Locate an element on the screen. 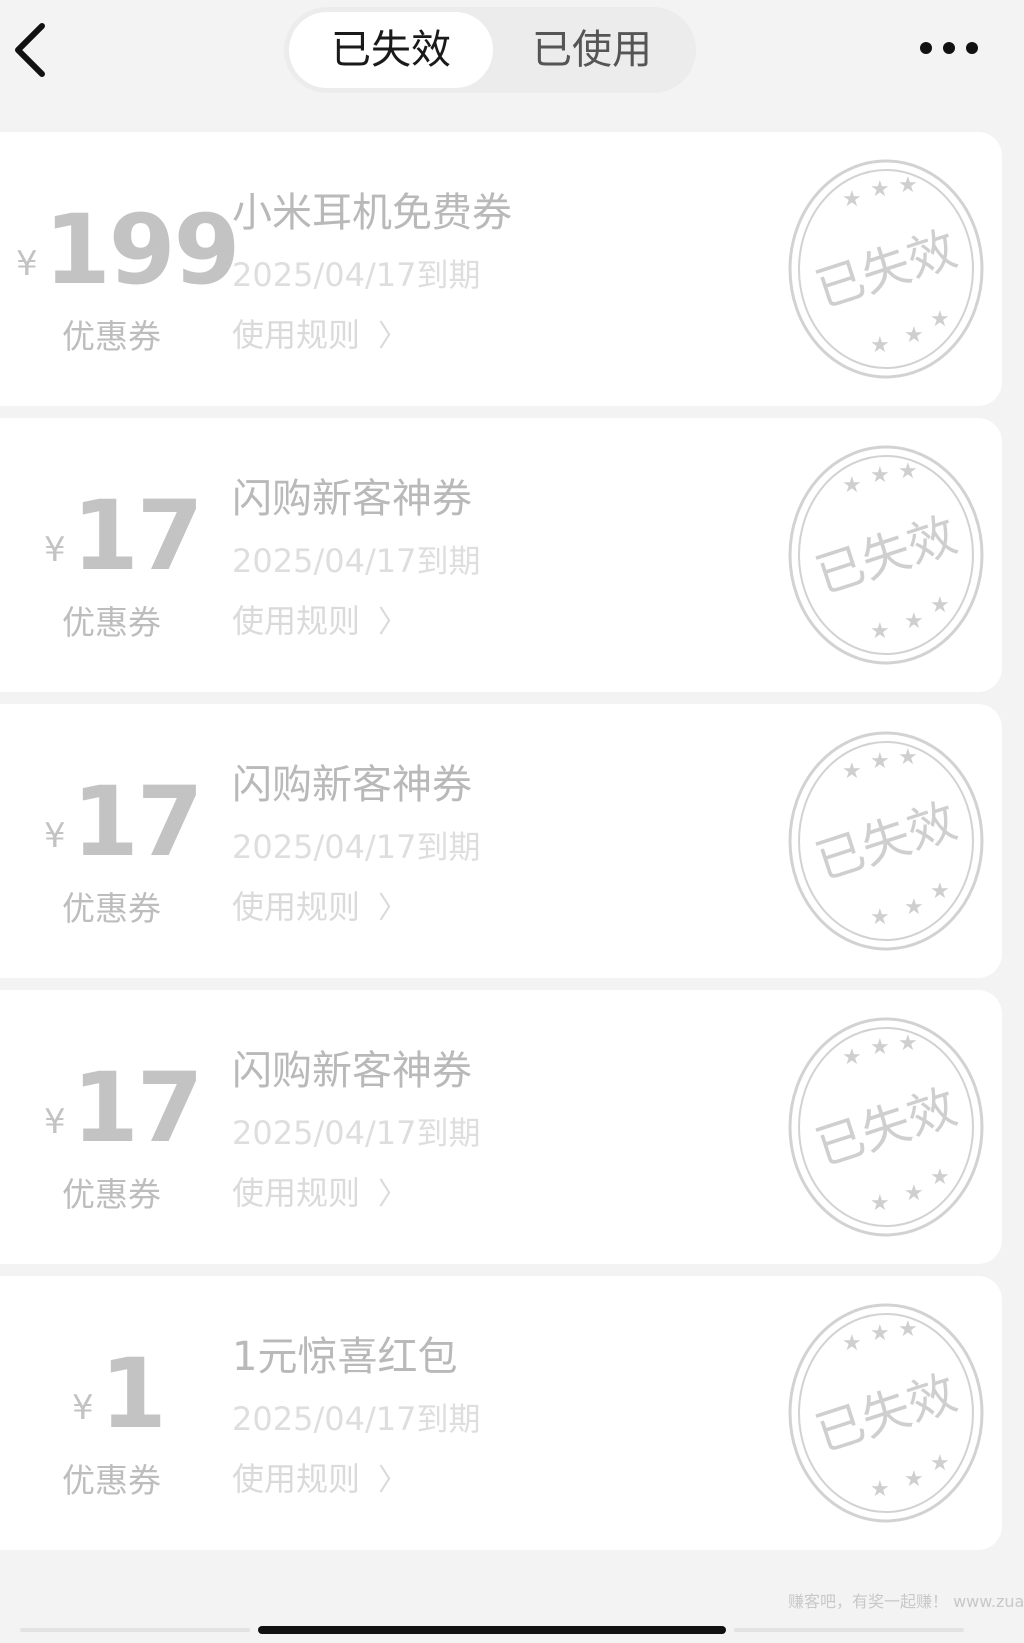 The image size is (1024, 1643). header: 已失效 已使用 is located at coordinates (512, 60).